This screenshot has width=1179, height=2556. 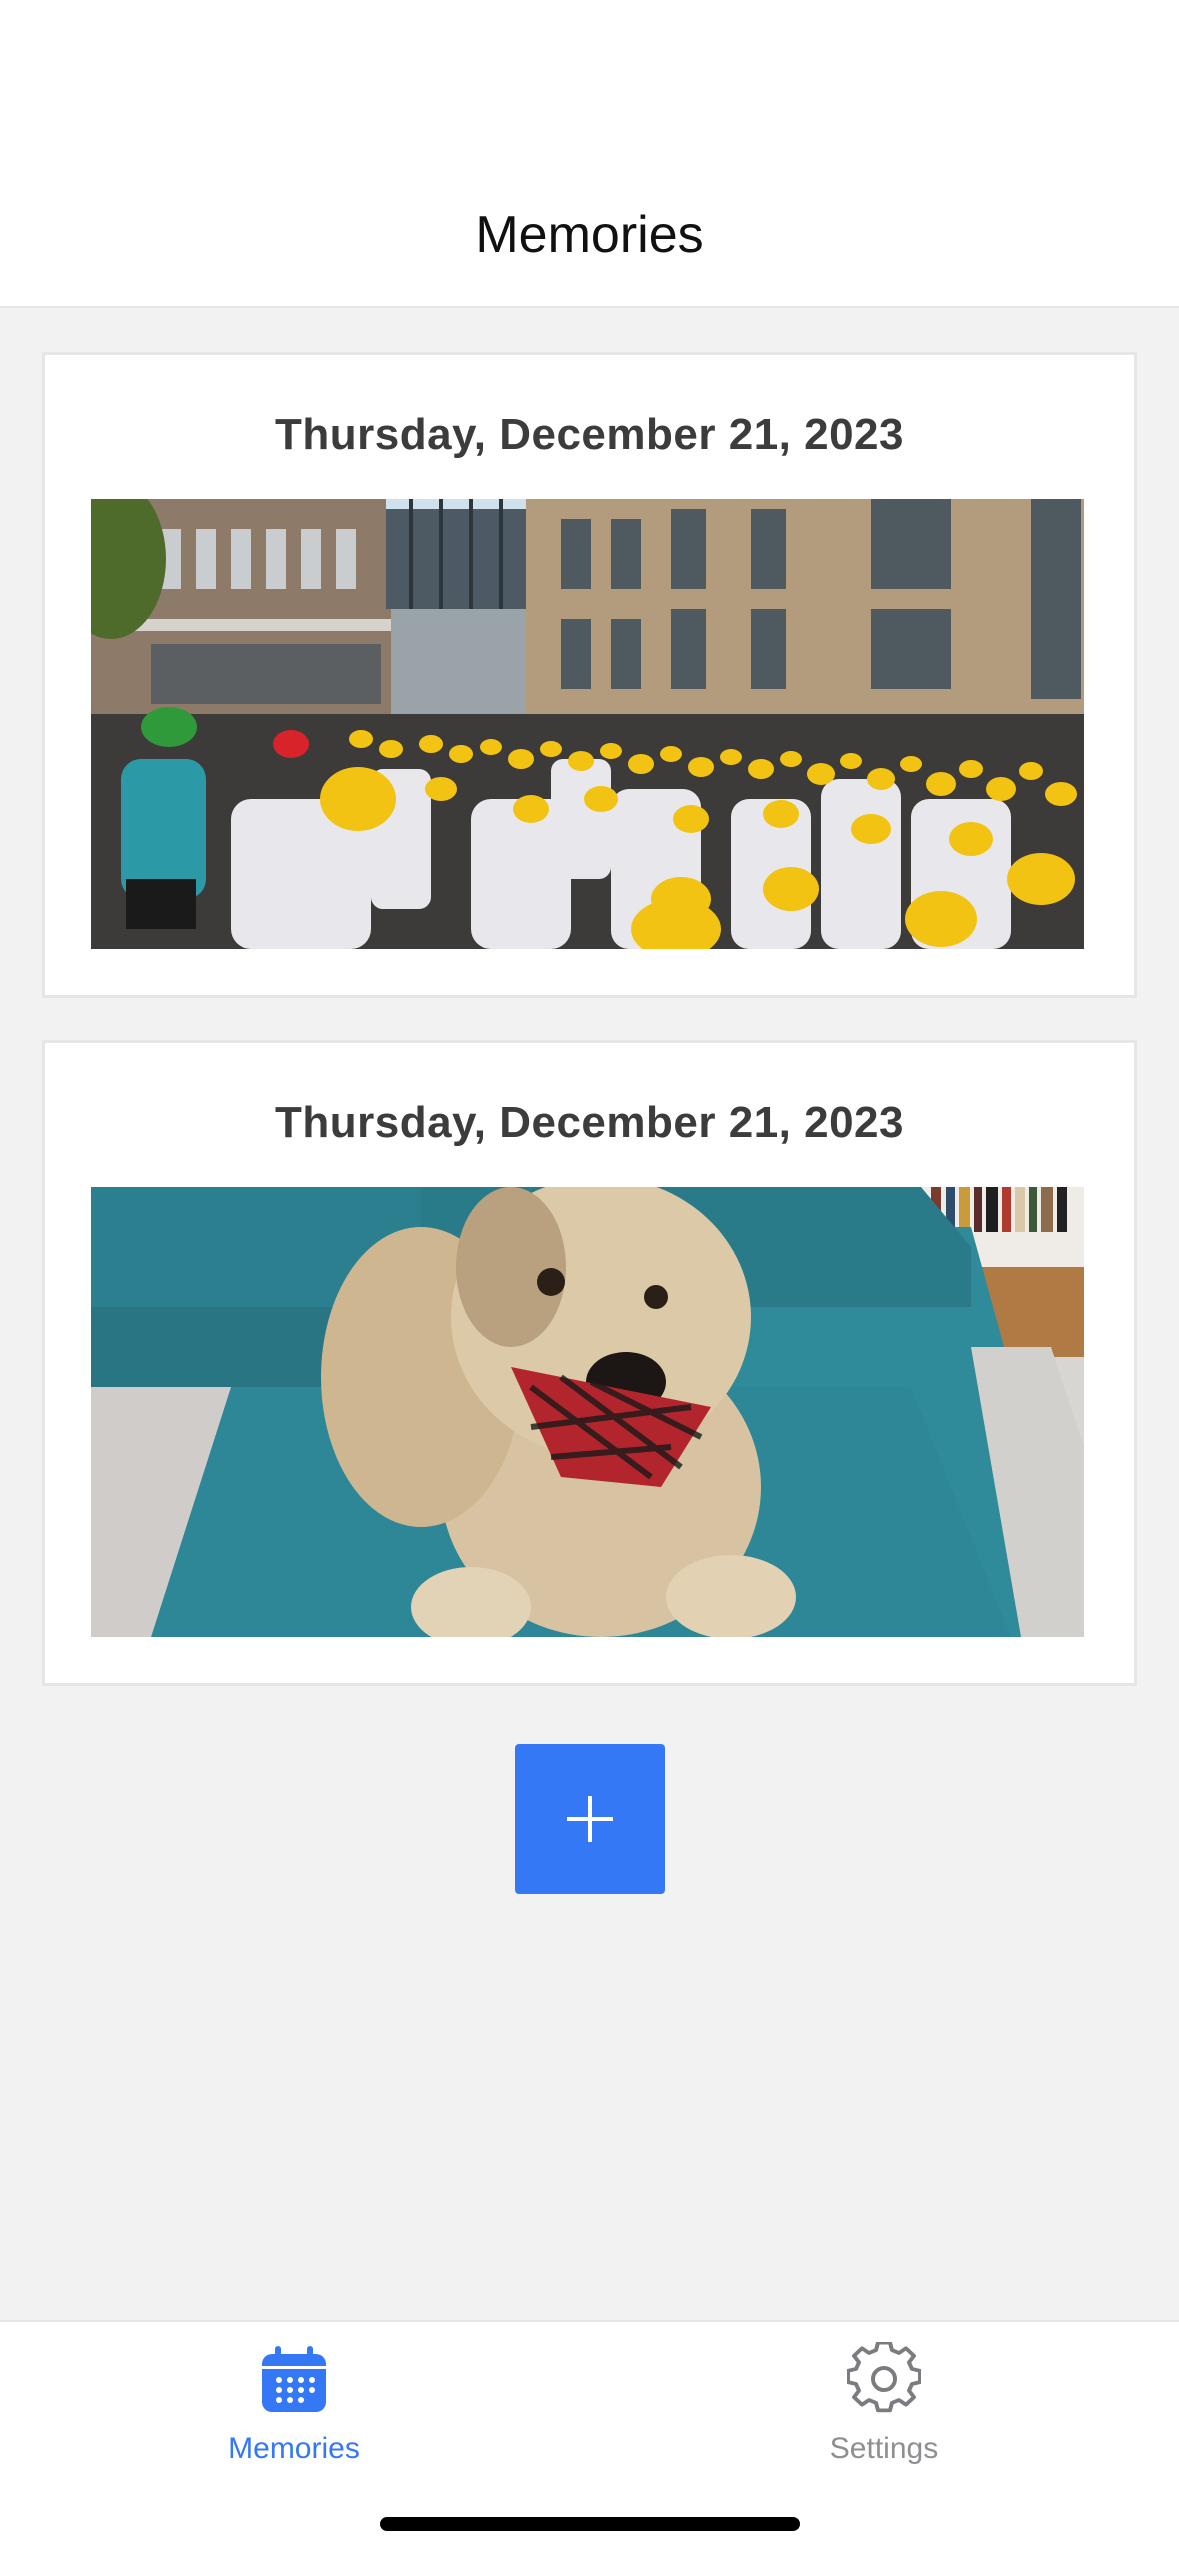 I want to click on tab-memories: Memories, so click(x=294, y=2412).